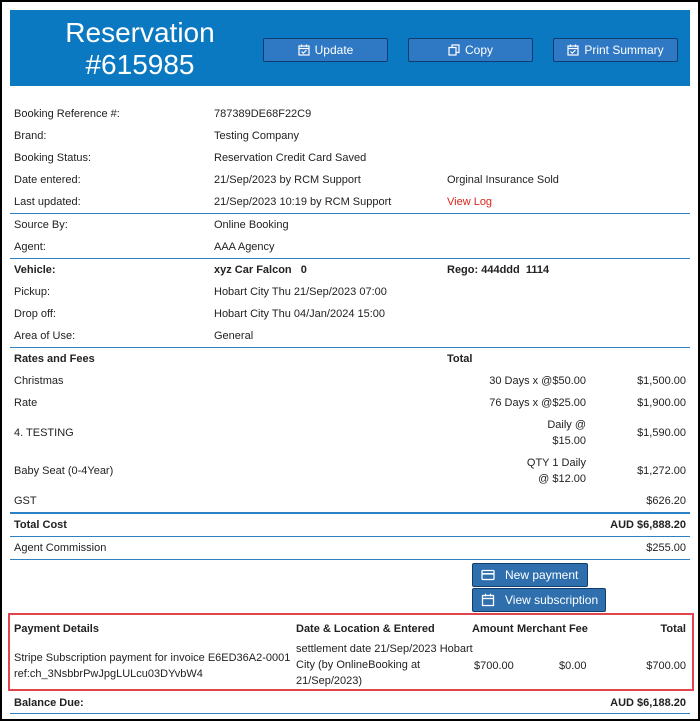  Describe the element at coordinates (47, 180) in the screenshot. I see `date-entered-label: Date entered:` at that location.